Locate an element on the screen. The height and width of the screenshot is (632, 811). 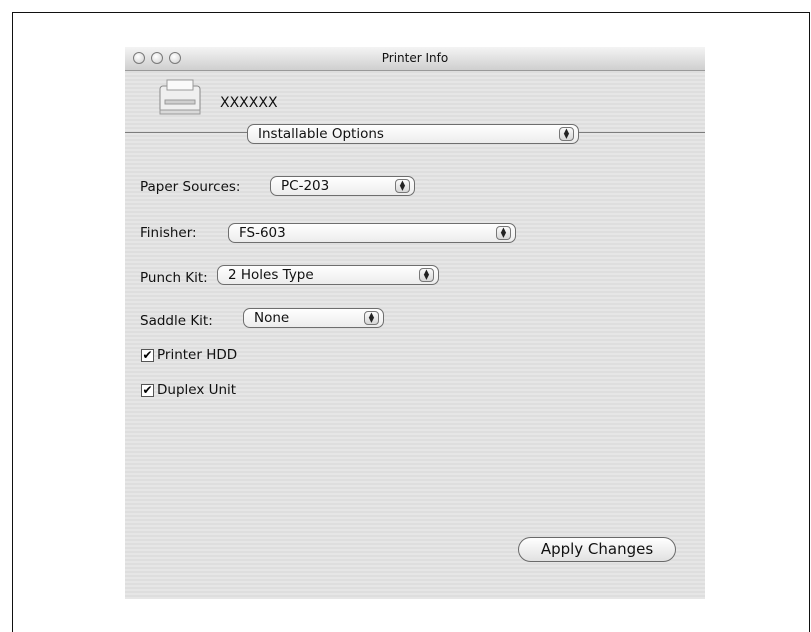
punch-kit-popup: 2 Holes Type ▲ ▼ is located at coordinates (328, 275).